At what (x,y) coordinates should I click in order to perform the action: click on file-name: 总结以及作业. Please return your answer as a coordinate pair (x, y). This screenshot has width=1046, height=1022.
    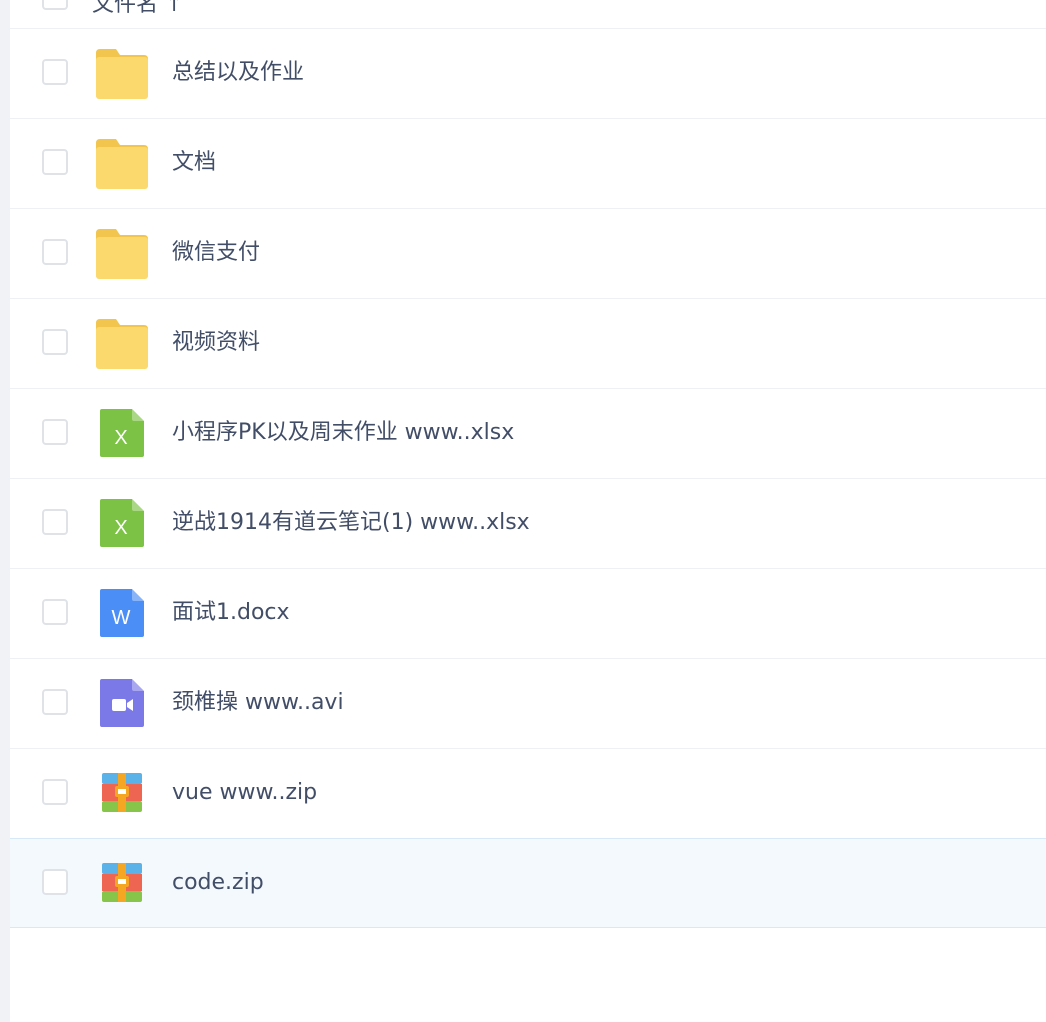
    Looking at the image, I should click on (238, 73).